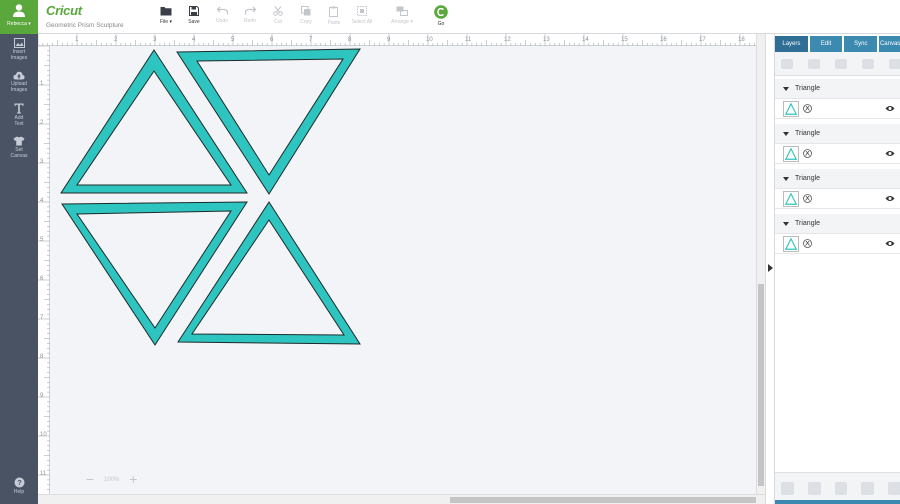 The width and height of the screenshot is (900, 504). Describe the element at coordinates (761, 385) in the screenshot. I see `vertical-scrollbar-thumb` at that location.